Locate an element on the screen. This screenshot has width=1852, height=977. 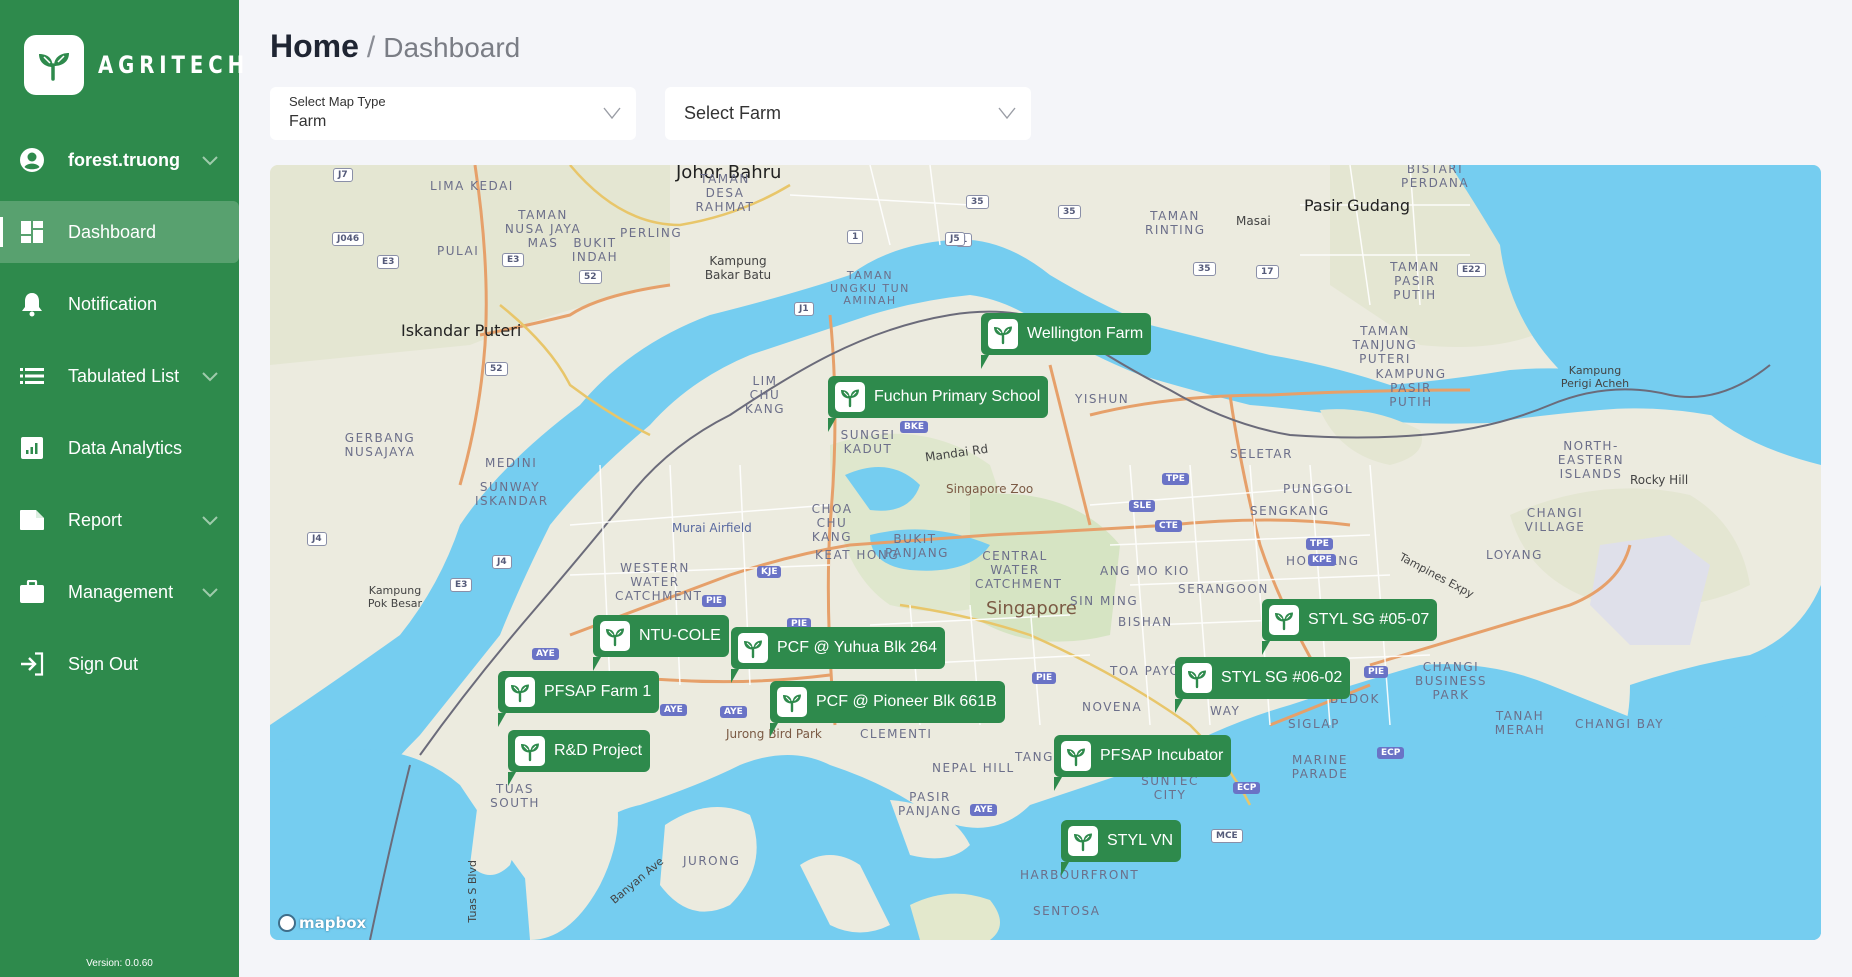
farm-marker-rd-project: R&D Project is located at coordinates (579, 758).